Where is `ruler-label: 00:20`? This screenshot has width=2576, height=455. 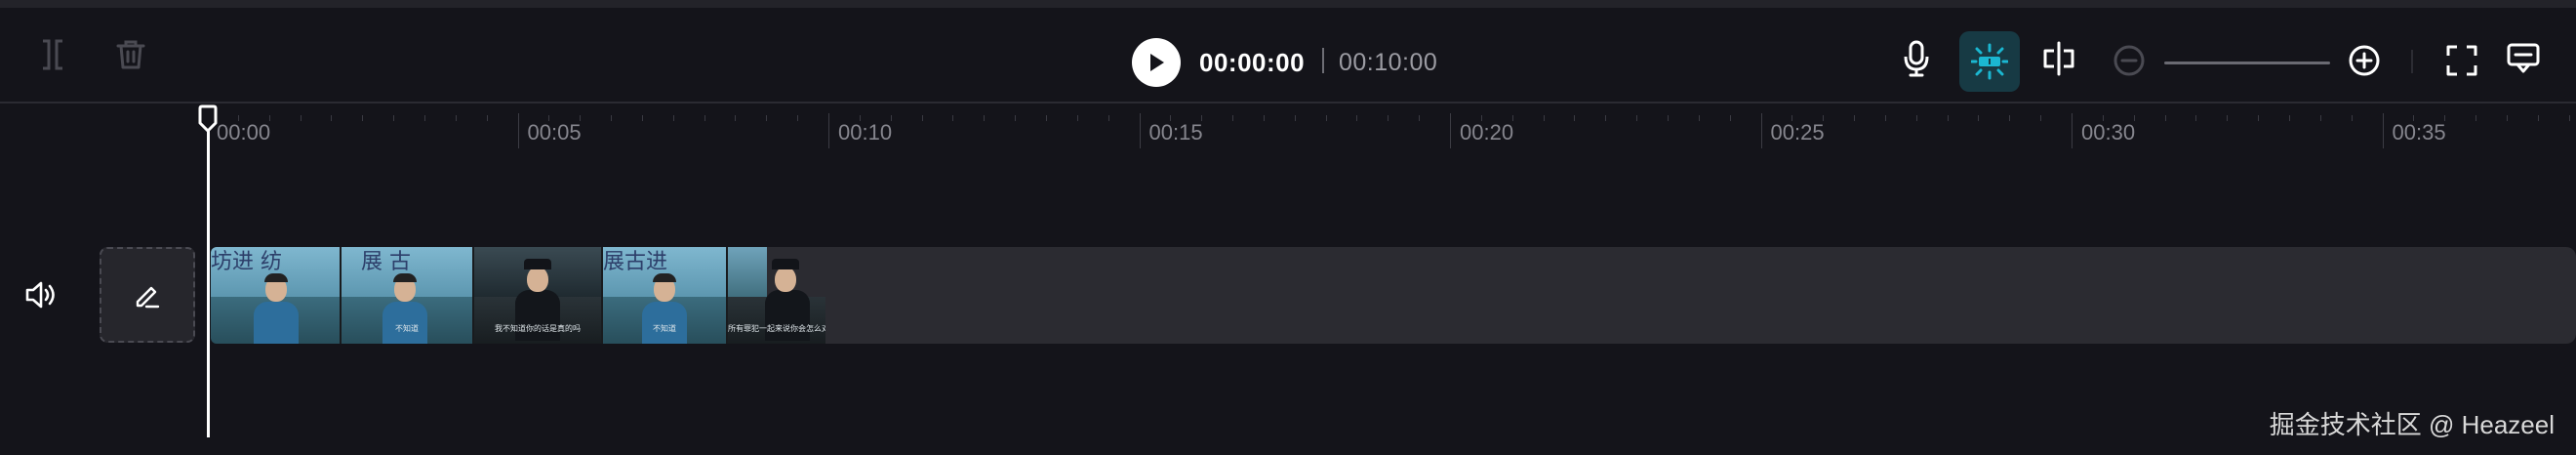 ruler-label: 00:20 is located at coordinates (1487, 132).